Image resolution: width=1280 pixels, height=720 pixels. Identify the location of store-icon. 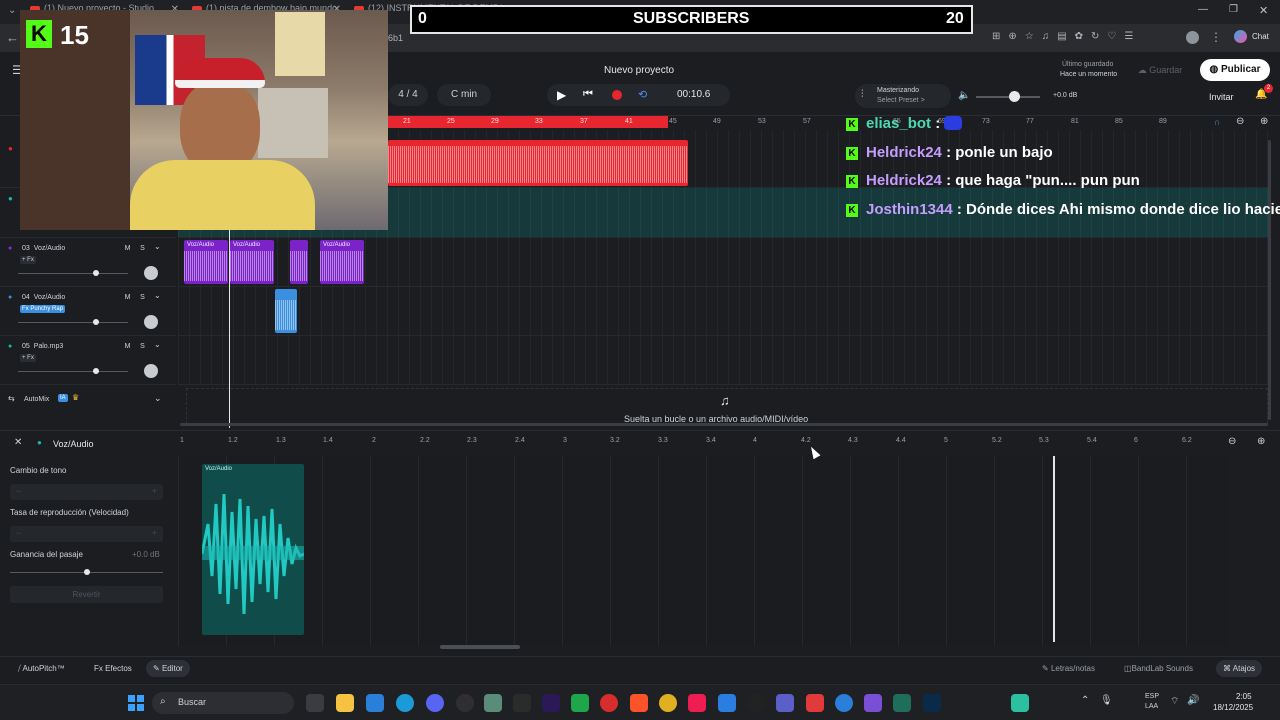
(375, 703).